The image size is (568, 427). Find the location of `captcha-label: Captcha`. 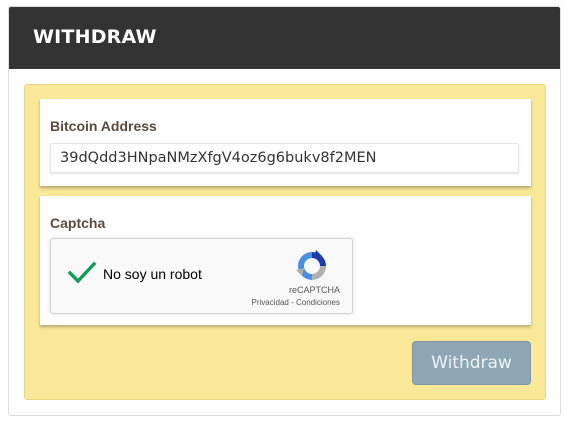

captcha-label: Captcha is located at coordinates (78, 223).